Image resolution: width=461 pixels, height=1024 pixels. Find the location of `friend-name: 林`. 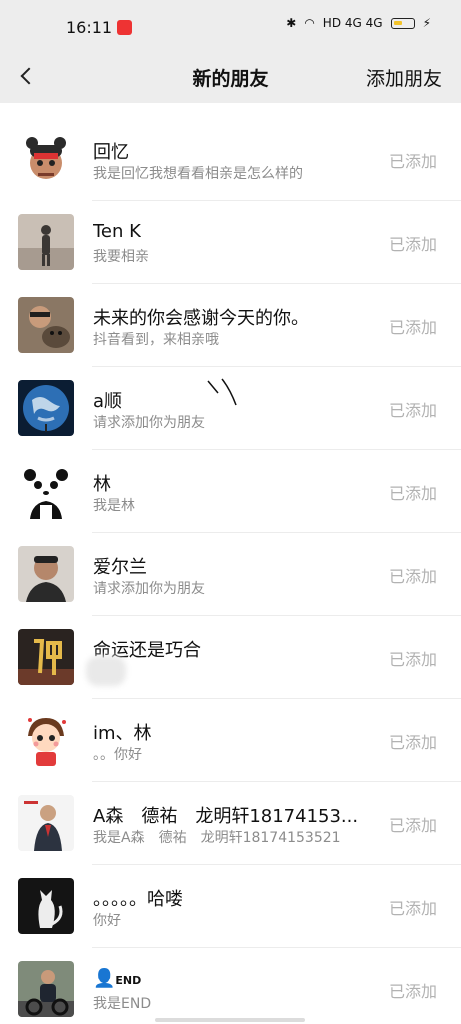

friend-name: 林 is located at coordinates (102, 484).